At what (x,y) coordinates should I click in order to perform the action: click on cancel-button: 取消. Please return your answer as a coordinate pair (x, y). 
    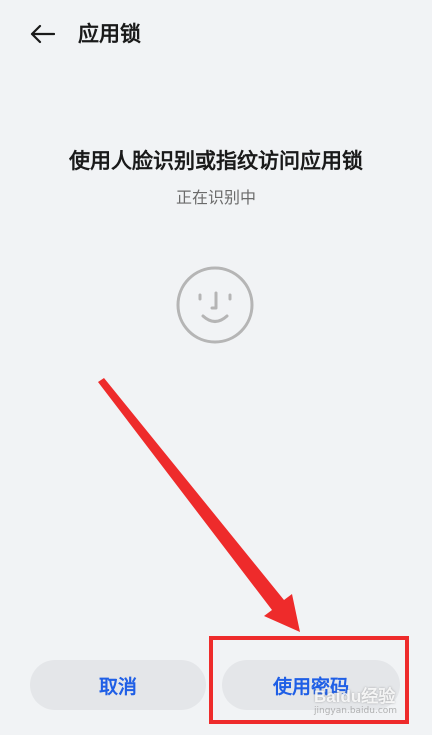
    Looking at the image, I should click on (118, 685).